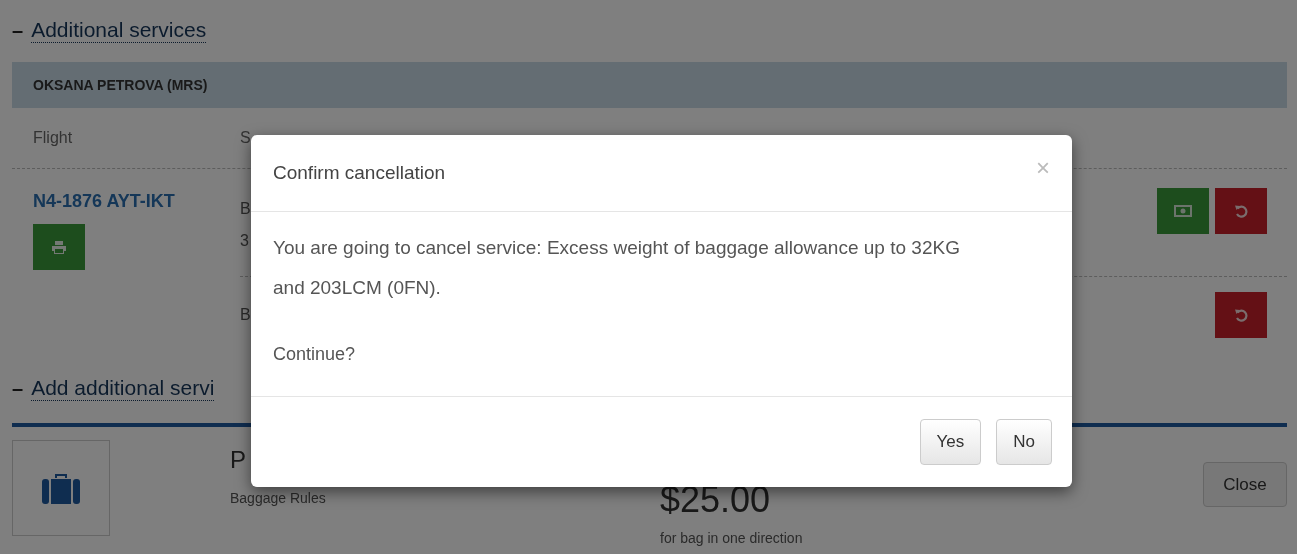 Image resolution: width=1297 pixels, height=554 pixels. I want to click on banknote-icon, so click(1183, 211).